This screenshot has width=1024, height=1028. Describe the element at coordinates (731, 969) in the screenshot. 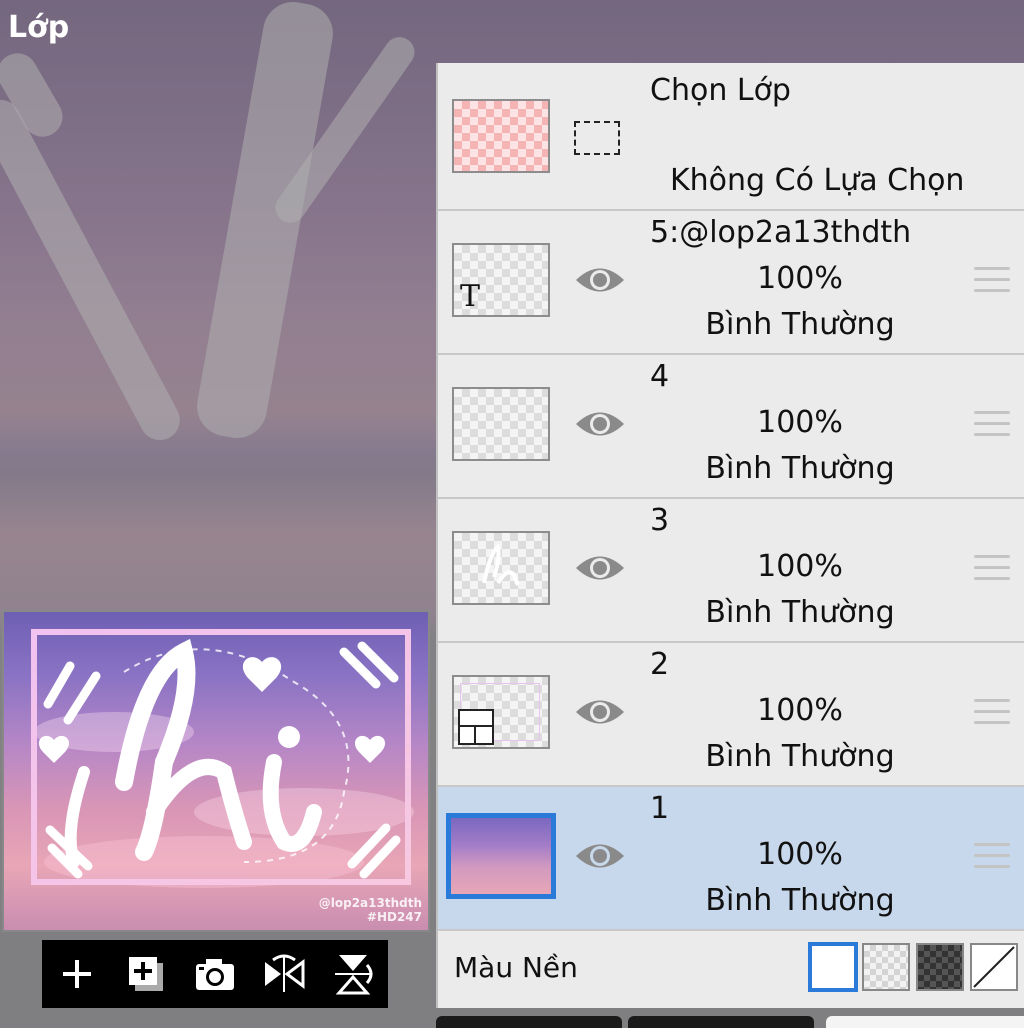

I see `background-color-row: Màu Nền` at that location.